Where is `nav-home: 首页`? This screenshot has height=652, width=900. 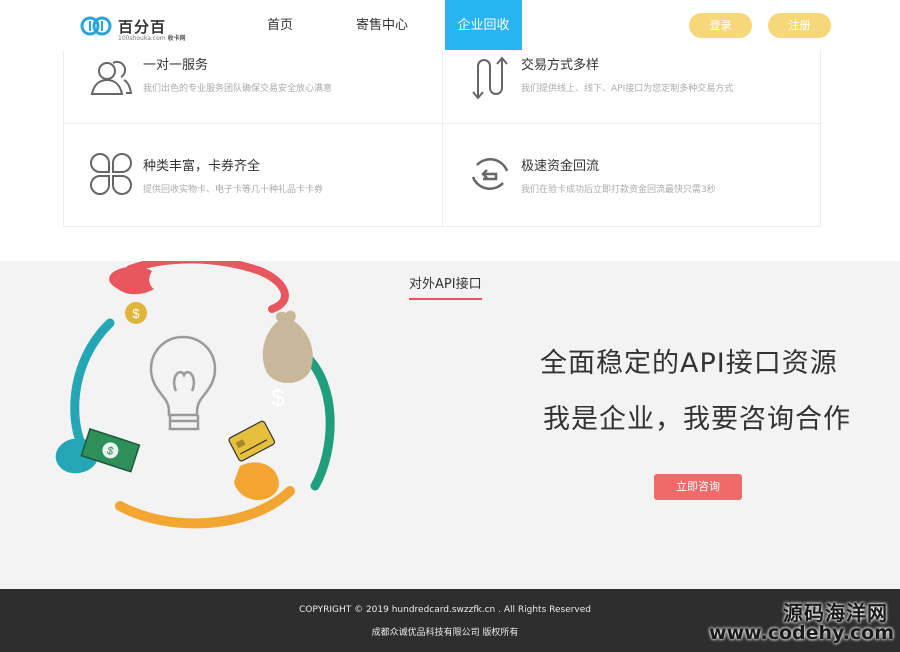
nav-home: 首页 is located at coordinates (280, 25).